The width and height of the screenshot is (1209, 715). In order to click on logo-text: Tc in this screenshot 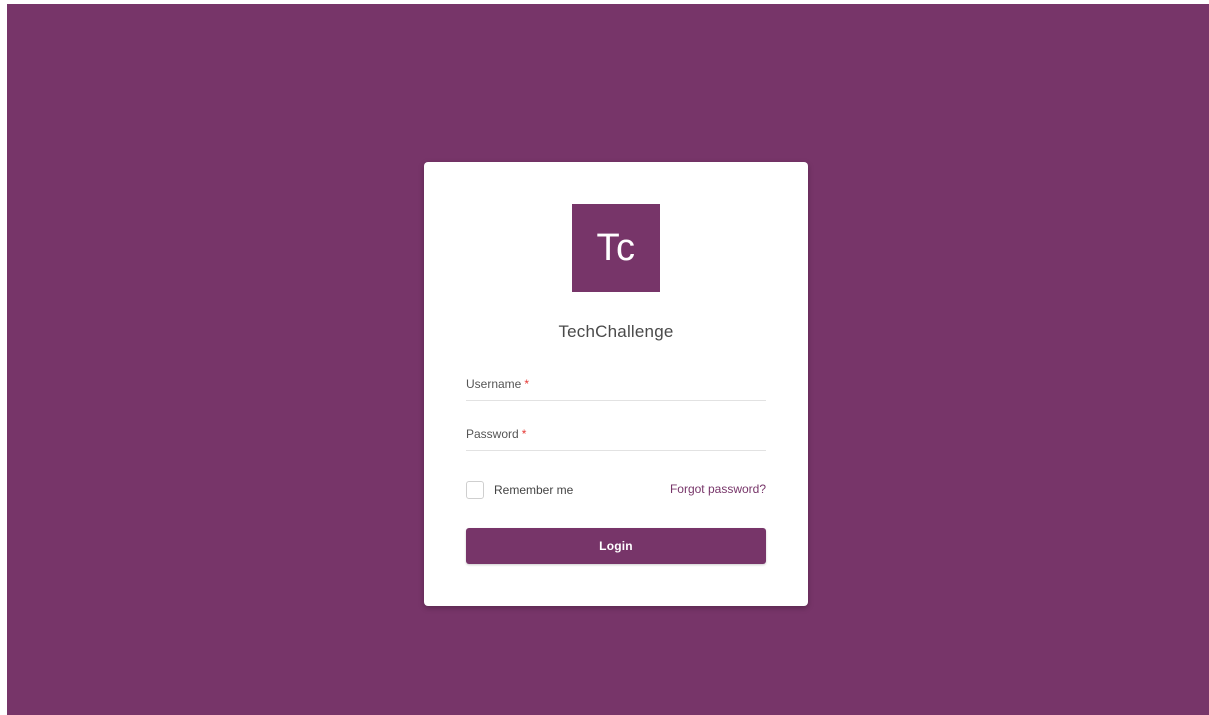, I will do `click(616, 248)`.